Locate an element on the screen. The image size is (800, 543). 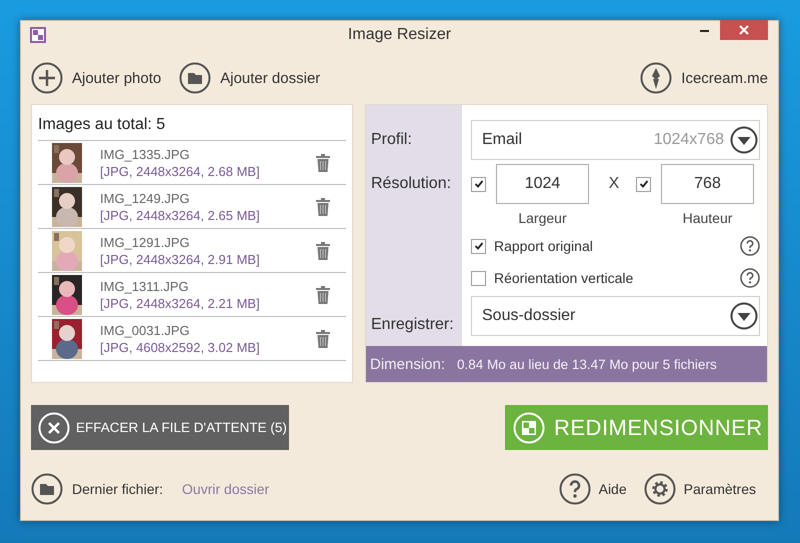
file-details: [JPG, 2448x3264, 2.21 MB] is located at coordinates (180, 303).